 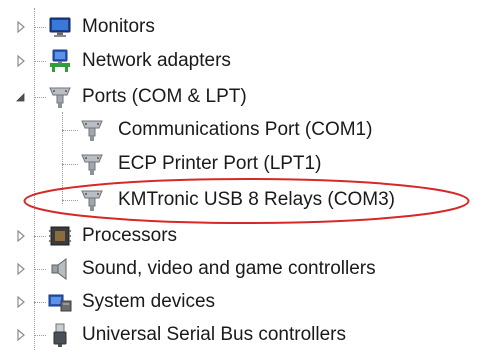 I want to click on tree-item-monitors: Monitors, so click(x=110, y=27).